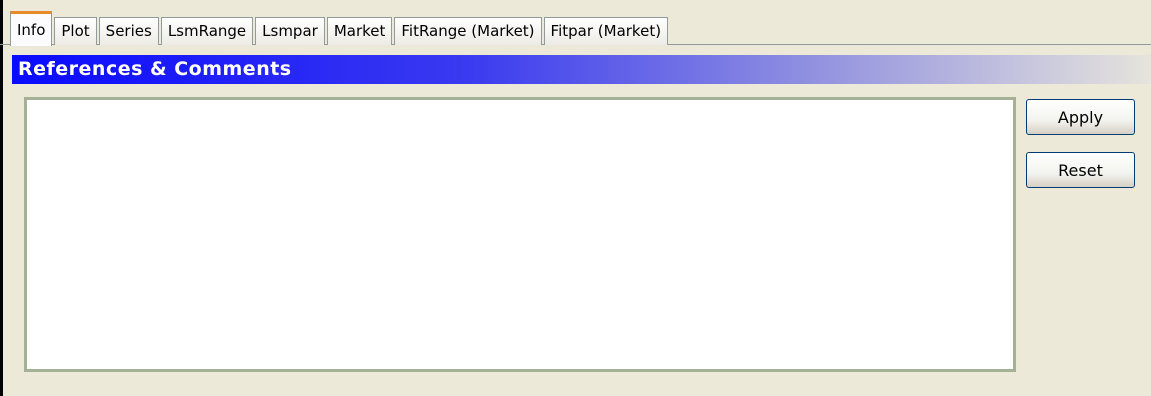 This screenshot has height=396, width=1151. I want to click on tab-market: Market, so click(359, 31).